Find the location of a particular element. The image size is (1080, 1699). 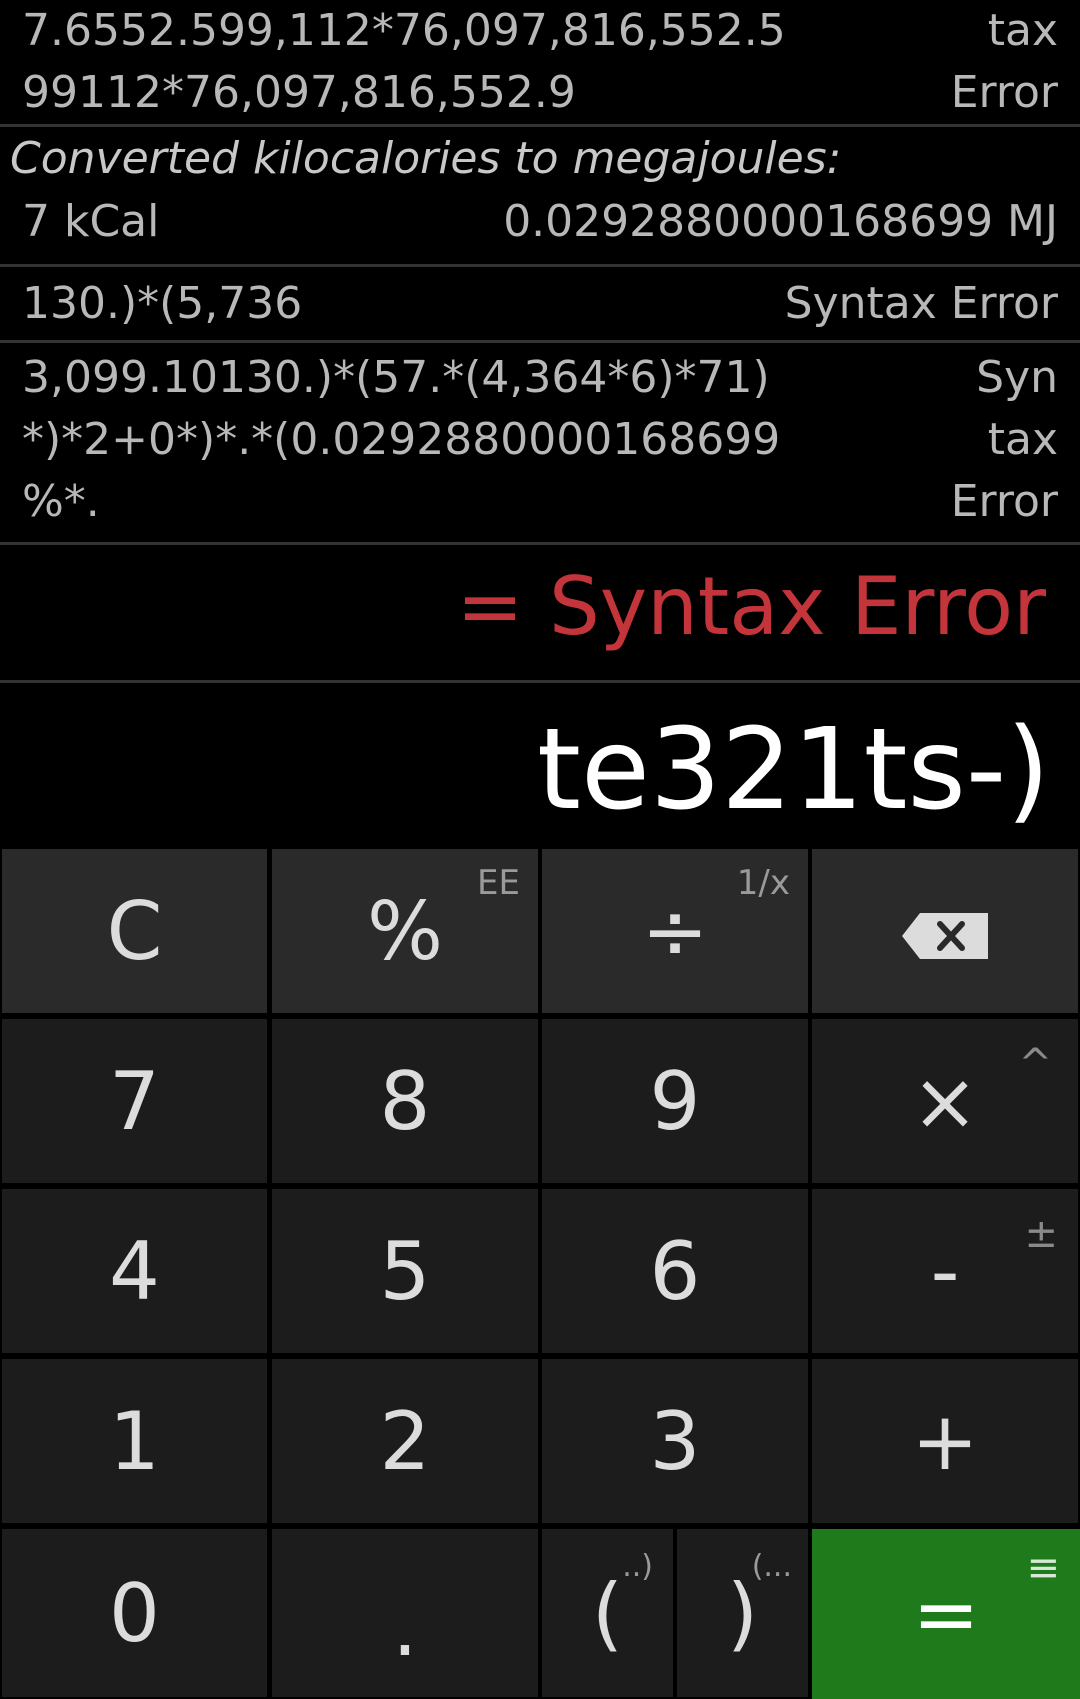

conversion-entry: 7 kCal 0.0292880000168699 MJ is located at coordinates (540, 227).